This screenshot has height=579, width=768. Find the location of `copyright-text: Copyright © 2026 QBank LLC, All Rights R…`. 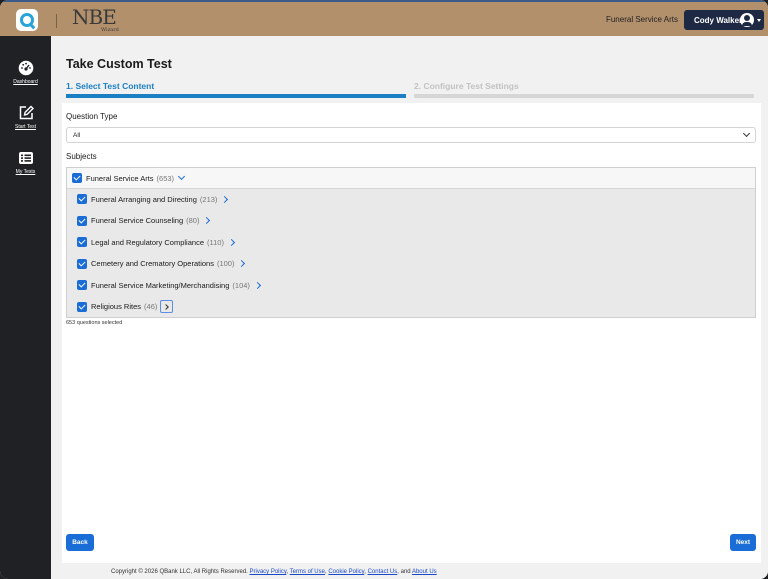

copyright-text: Copyright © 2026 QBank LLC, All Rights R… is located at coordinates (179, 572).